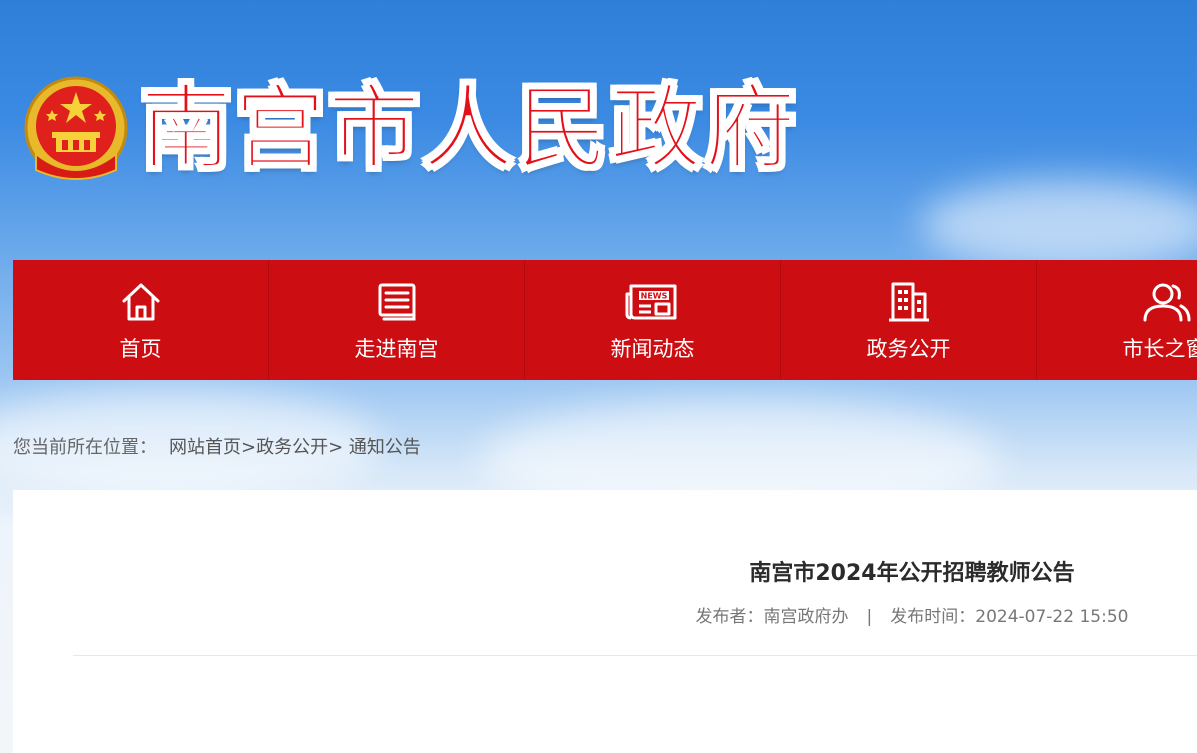 Image resolution: width=1197 pixels, height=753 pixels. Describe the element at coordinates (908, 302) in the screenshot. I see `building-icon` at that location.